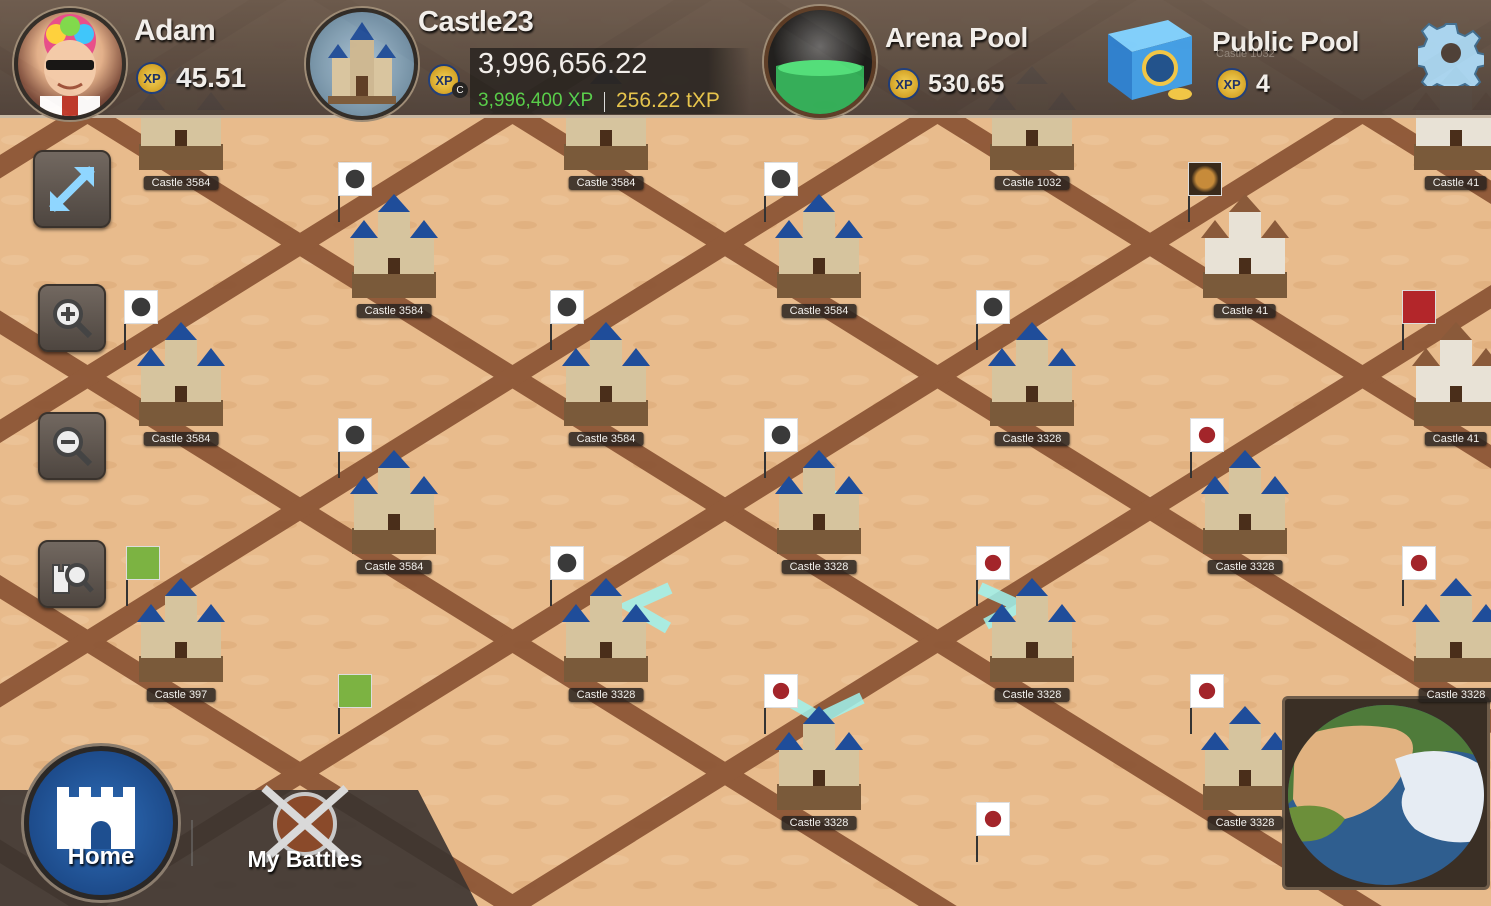  What do you see at coordinates (668, 100) in the screenshot?
I see `castle-txp-amount: 256.22 tXP` at bounding box center [668, 100].